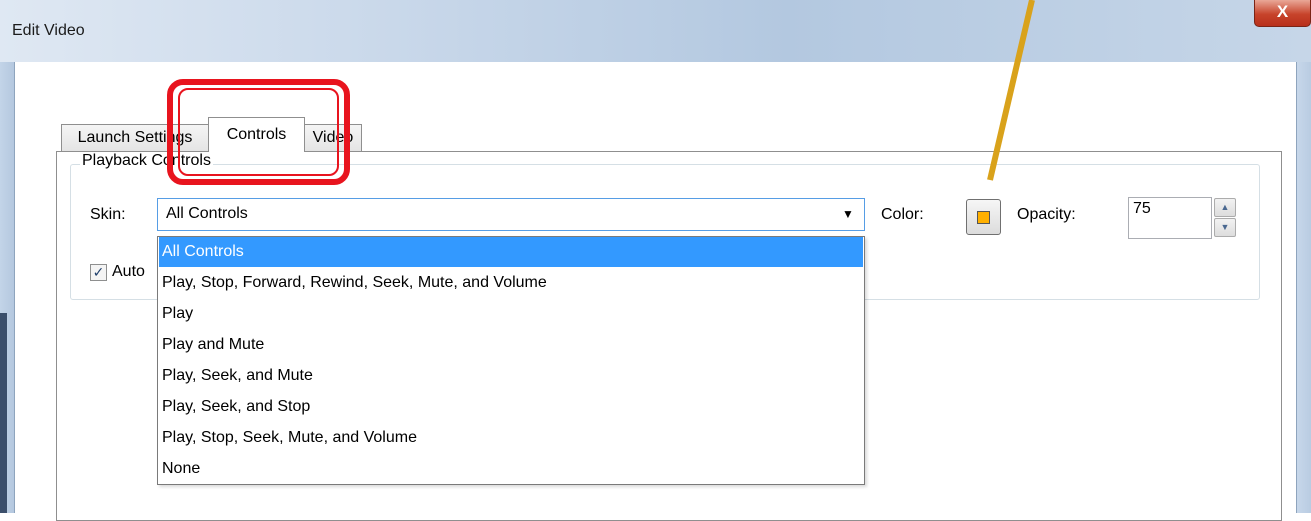  I want to click on skin-combobox: All Controls ▼, so click(511, 214).